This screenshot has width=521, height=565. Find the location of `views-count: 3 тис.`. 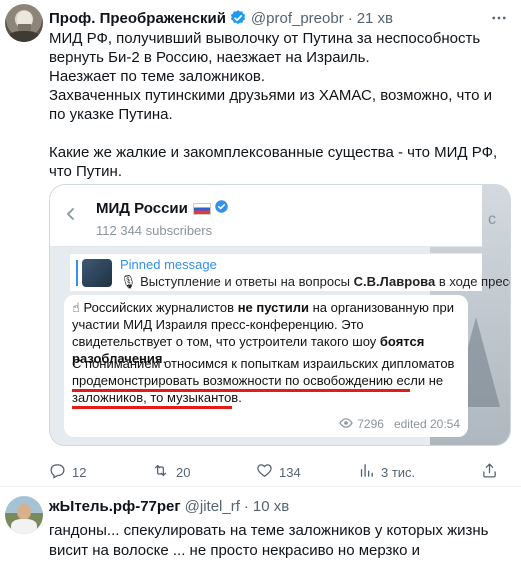

views-count: 3 тис. is located at coordinates (398, 472).